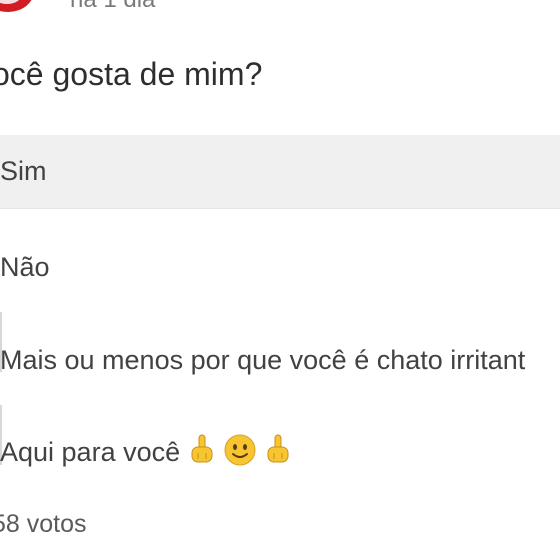 Image resolution: width=560 pixels, height=560 pixels. I want to click on poll-option-label: Aqui para você, so click(90, 451).